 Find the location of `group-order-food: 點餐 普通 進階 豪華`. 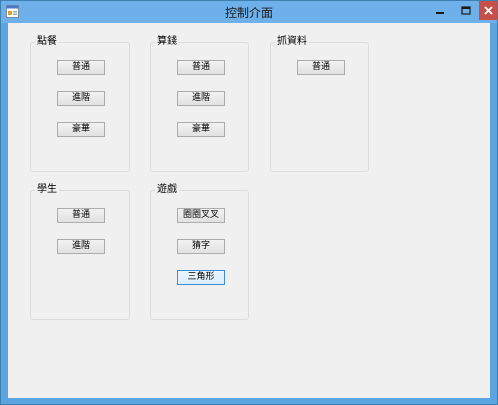

group-order-food: 點餐 普通 進階 豪華 is located at coordinates (80, 104).